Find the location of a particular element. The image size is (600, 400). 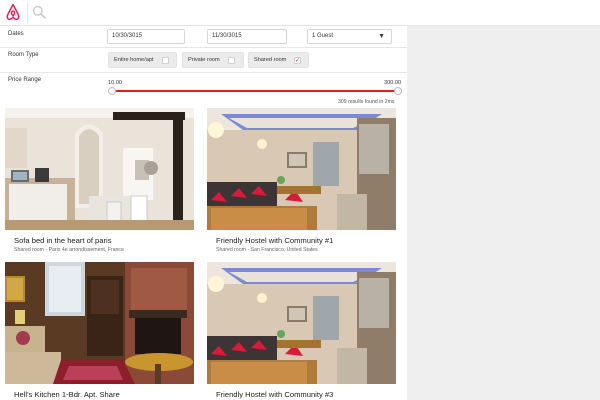

room-type-entire-home-checkbox is located at coordinates (165, 60).